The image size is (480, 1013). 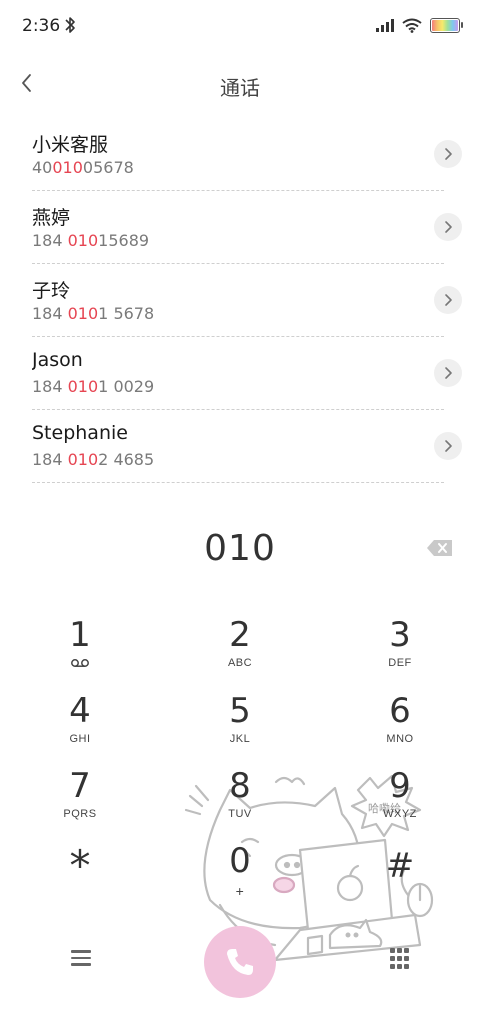 I want to click on contact-name: 小米客服, so click(x=70, y=145).